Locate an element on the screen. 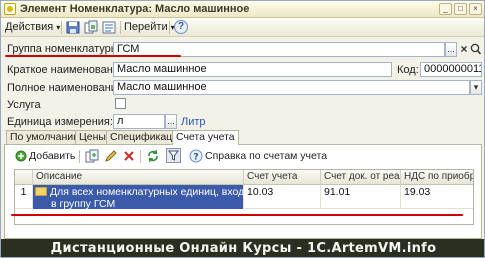 Image resolution: width=485 pixels, height=258 pixels. tab-accounts: Счета учета is located at coordinates (205, 137).